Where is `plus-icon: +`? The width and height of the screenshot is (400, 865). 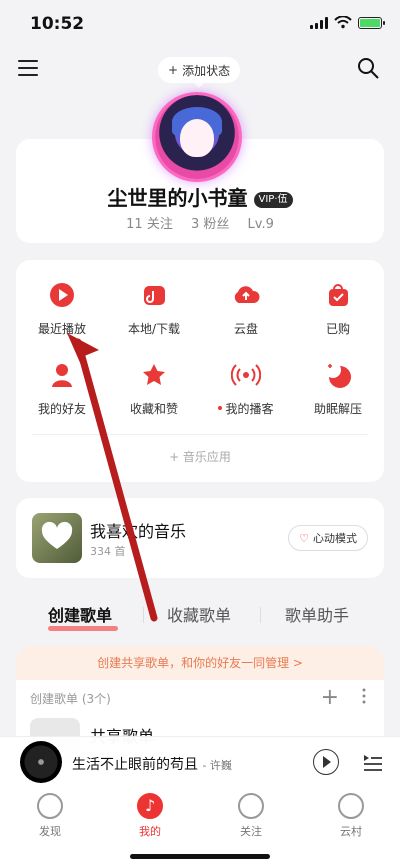
plus-icon: + is located at coordinates (173, 70).